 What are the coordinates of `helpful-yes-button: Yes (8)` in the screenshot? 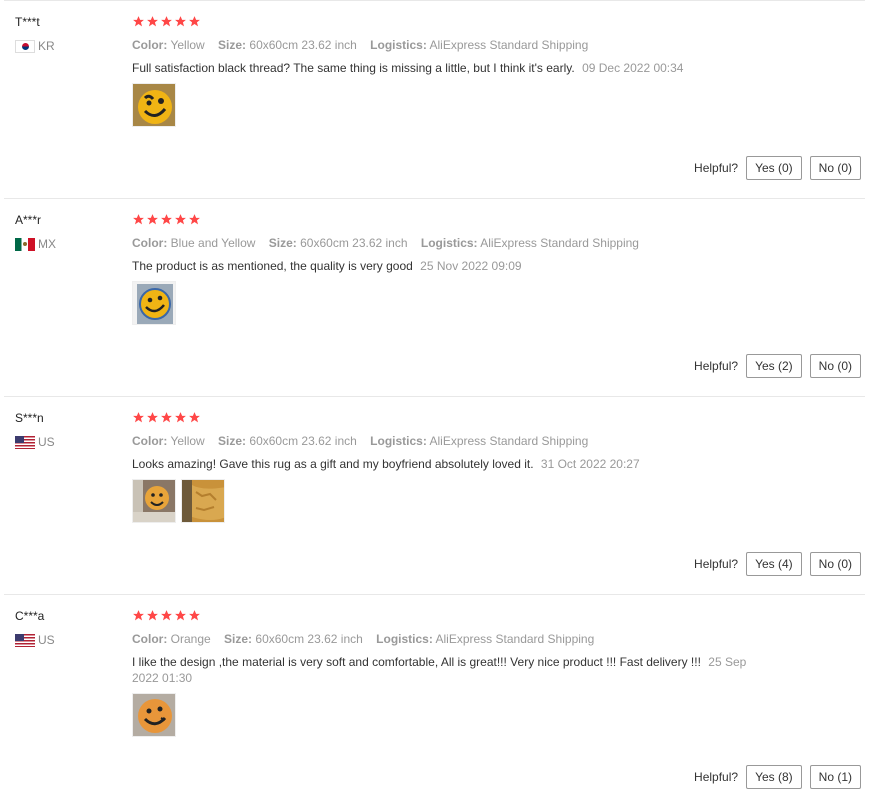 It's located at (774, 777).